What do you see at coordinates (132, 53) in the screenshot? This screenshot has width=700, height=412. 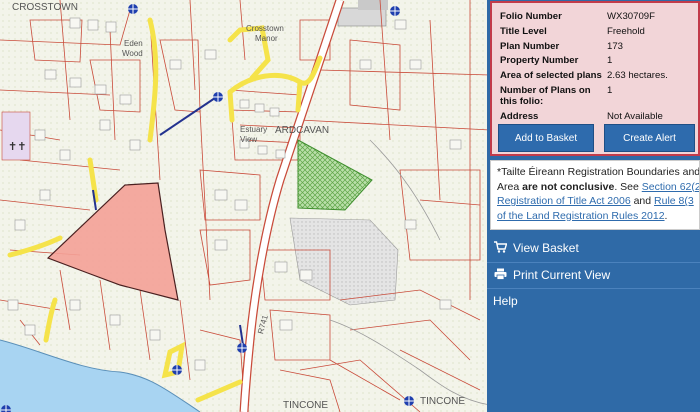 I see `place-label-wood: Wood` at bounding box center [132, 53].